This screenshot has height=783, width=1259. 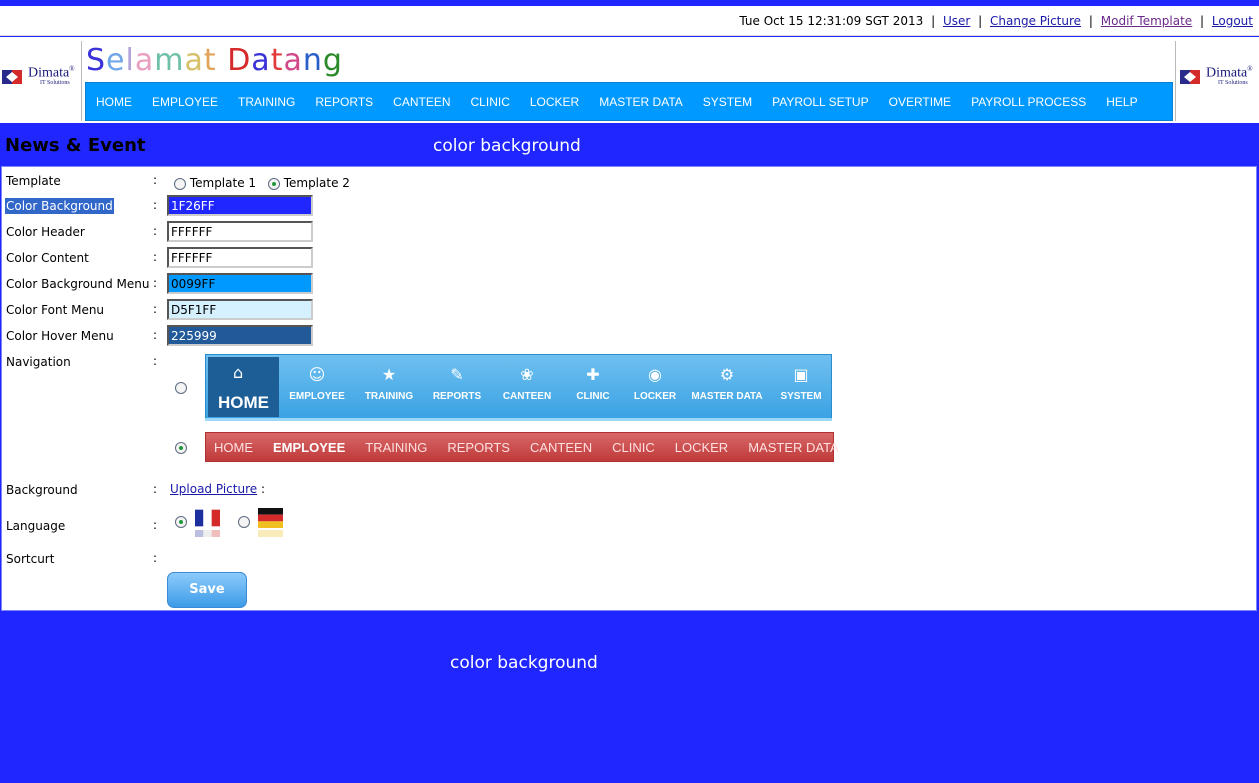 I want to click on color-content-label: Color Content, so click(x=47, y=258).